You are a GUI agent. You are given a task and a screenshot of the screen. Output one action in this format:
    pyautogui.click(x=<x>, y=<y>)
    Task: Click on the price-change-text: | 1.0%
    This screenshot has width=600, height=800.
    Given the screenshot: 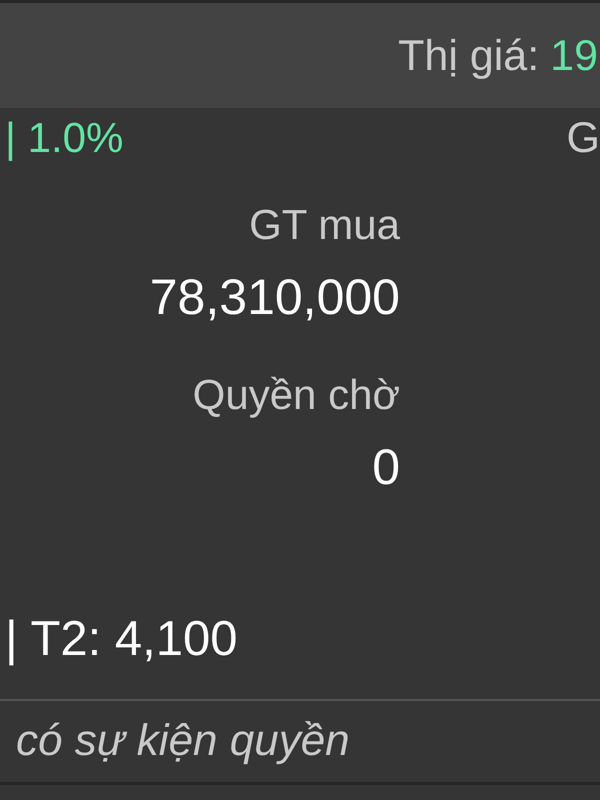 What is the action you would take?
    pyautogui.click(x=64, y=138)
    